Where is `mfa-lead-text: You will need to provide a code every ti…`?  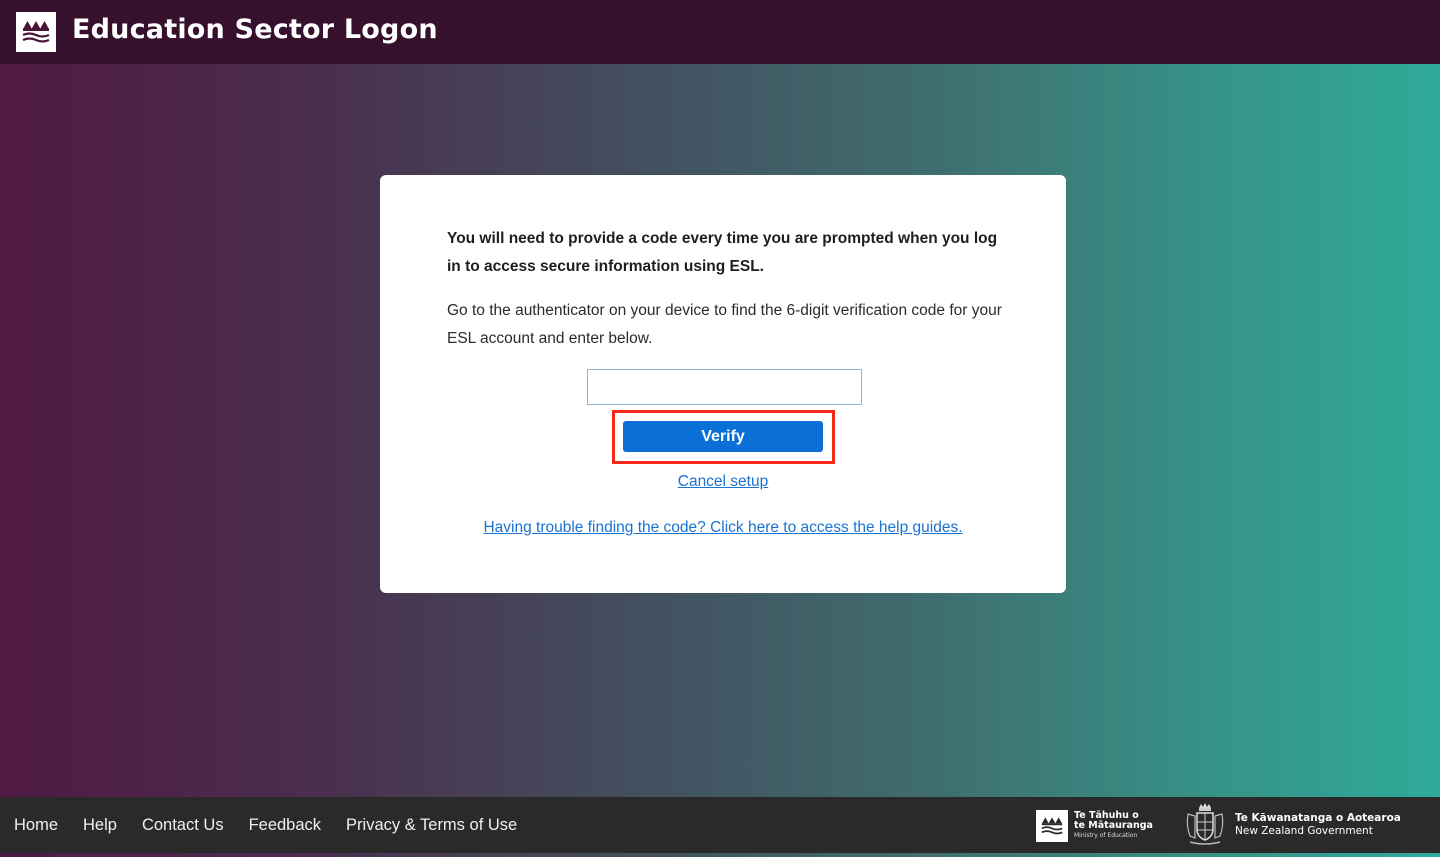 mfa-lead-text: You will need to provide a code every ti… is located at coordinates (722, 252).